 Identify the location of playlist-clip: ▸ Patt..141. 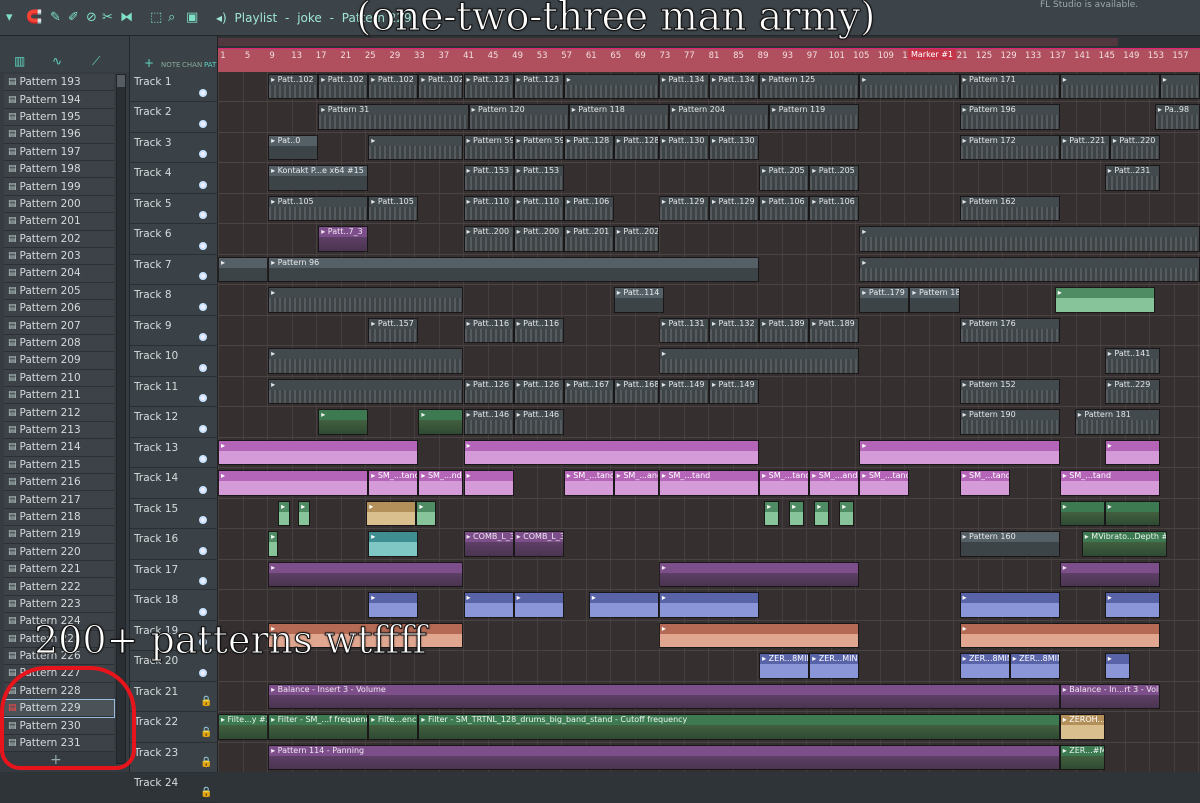
(1132, 361).